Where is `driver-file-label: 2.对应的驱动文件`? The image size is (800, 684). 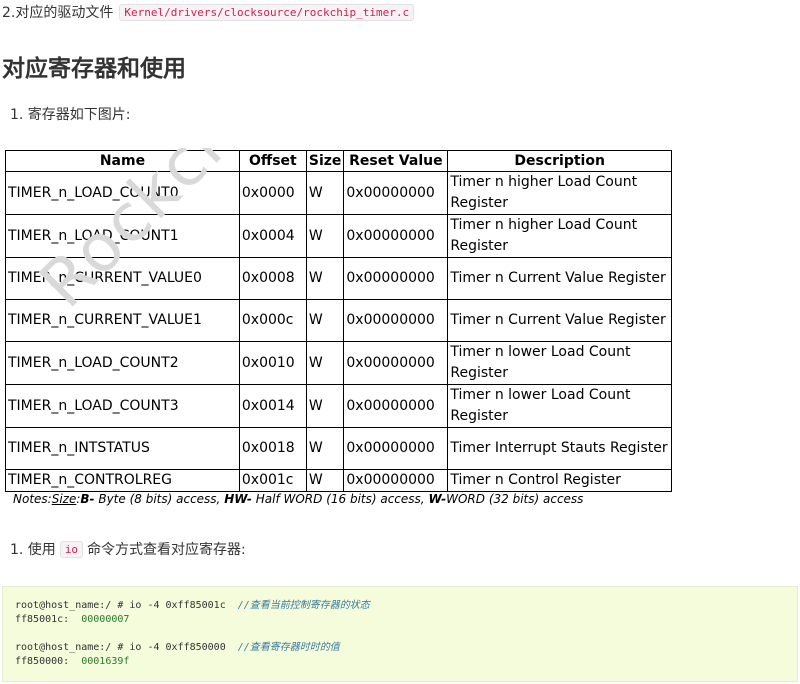
driver-file-label: 2.对应的驱动文件 is located at coordinates (58, 13).